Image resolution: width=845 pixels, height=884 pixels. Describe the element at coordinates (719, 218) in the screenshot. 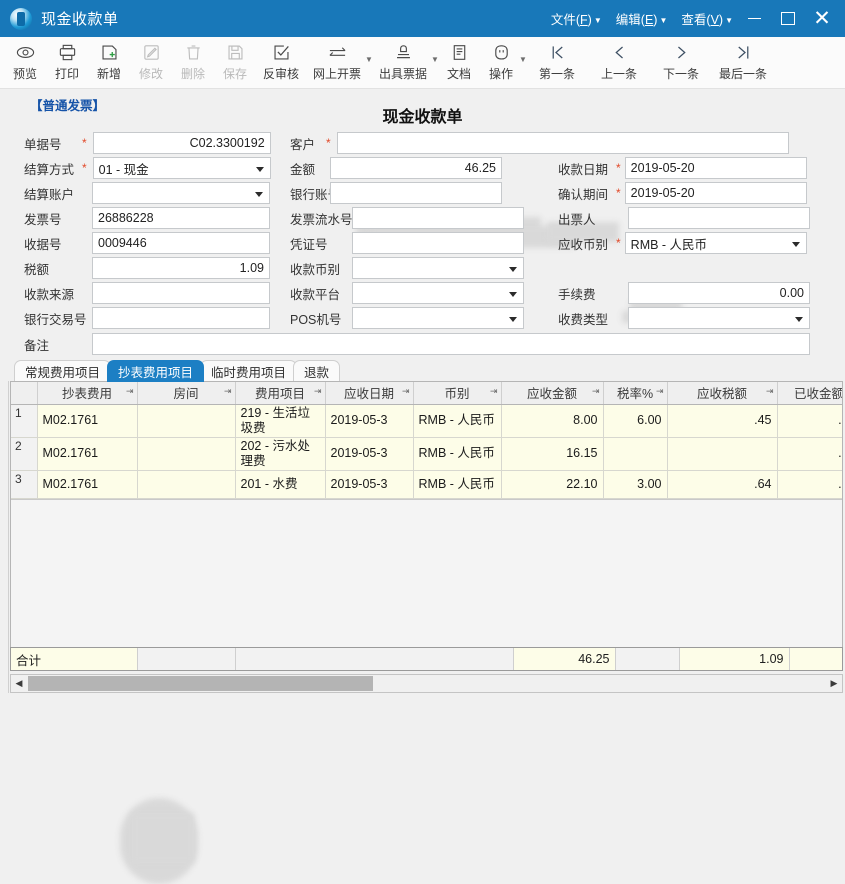

I see `drawer-input` at that location.